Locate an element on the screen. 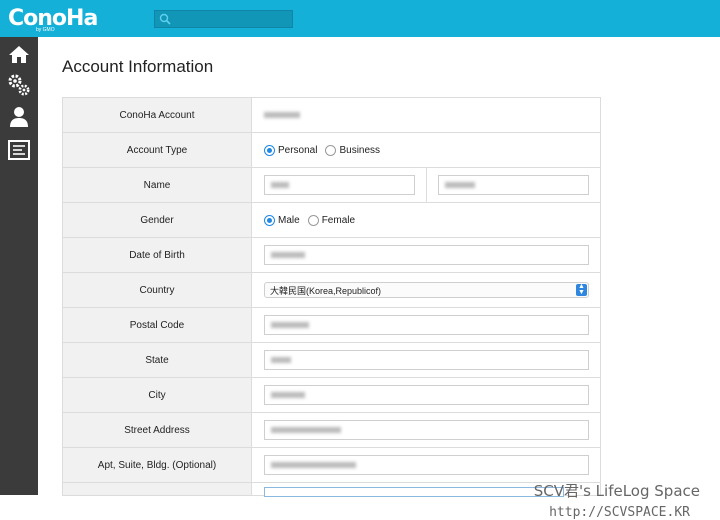 This screenshot has width=720, height=520. last-name-field is located at coordinates (513, 185).